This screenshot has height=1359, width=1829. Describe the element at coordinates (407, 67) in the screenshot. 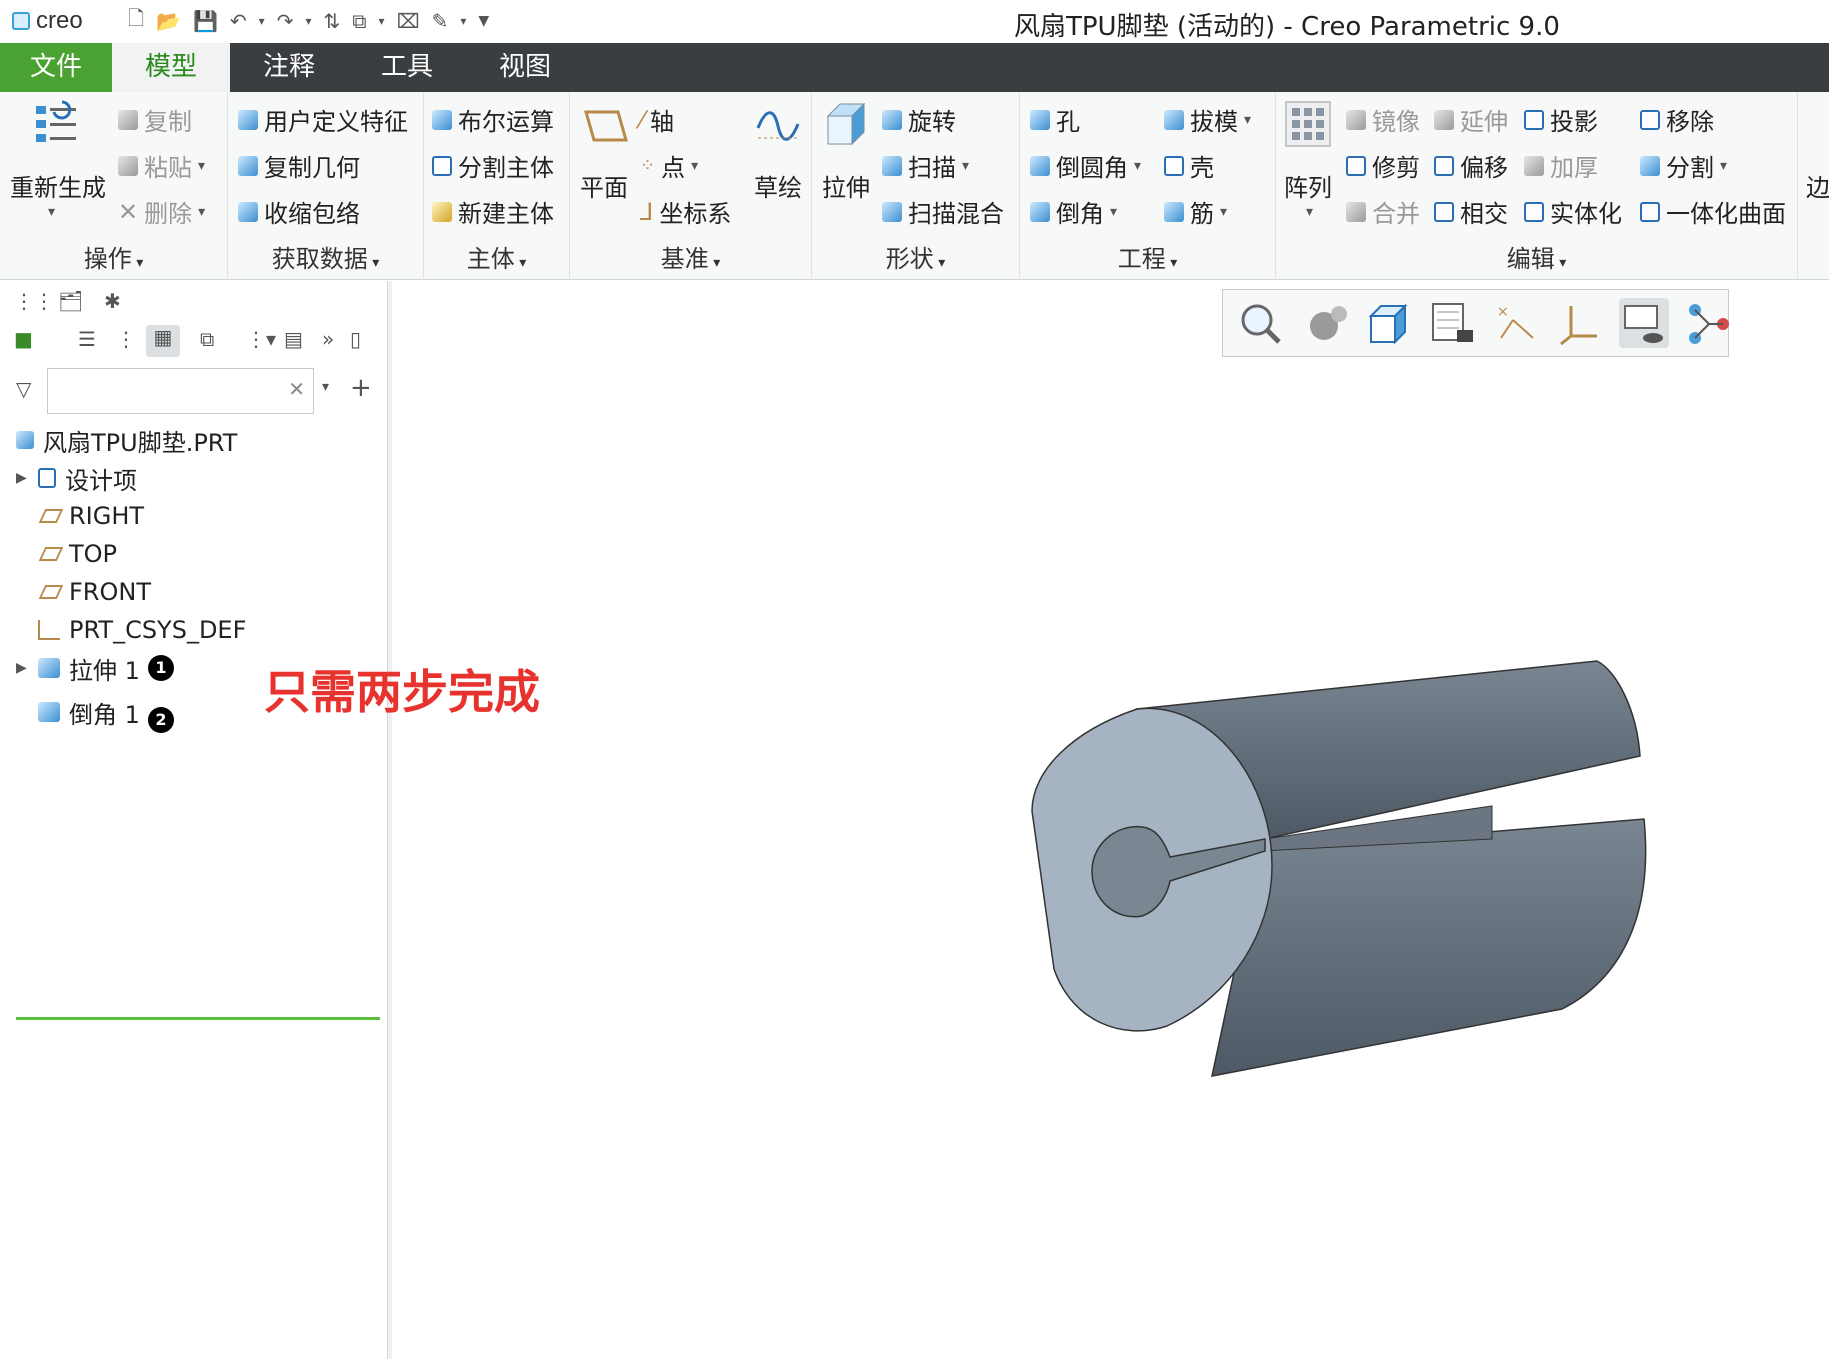

I see `tab-tools: 工具` at that location.